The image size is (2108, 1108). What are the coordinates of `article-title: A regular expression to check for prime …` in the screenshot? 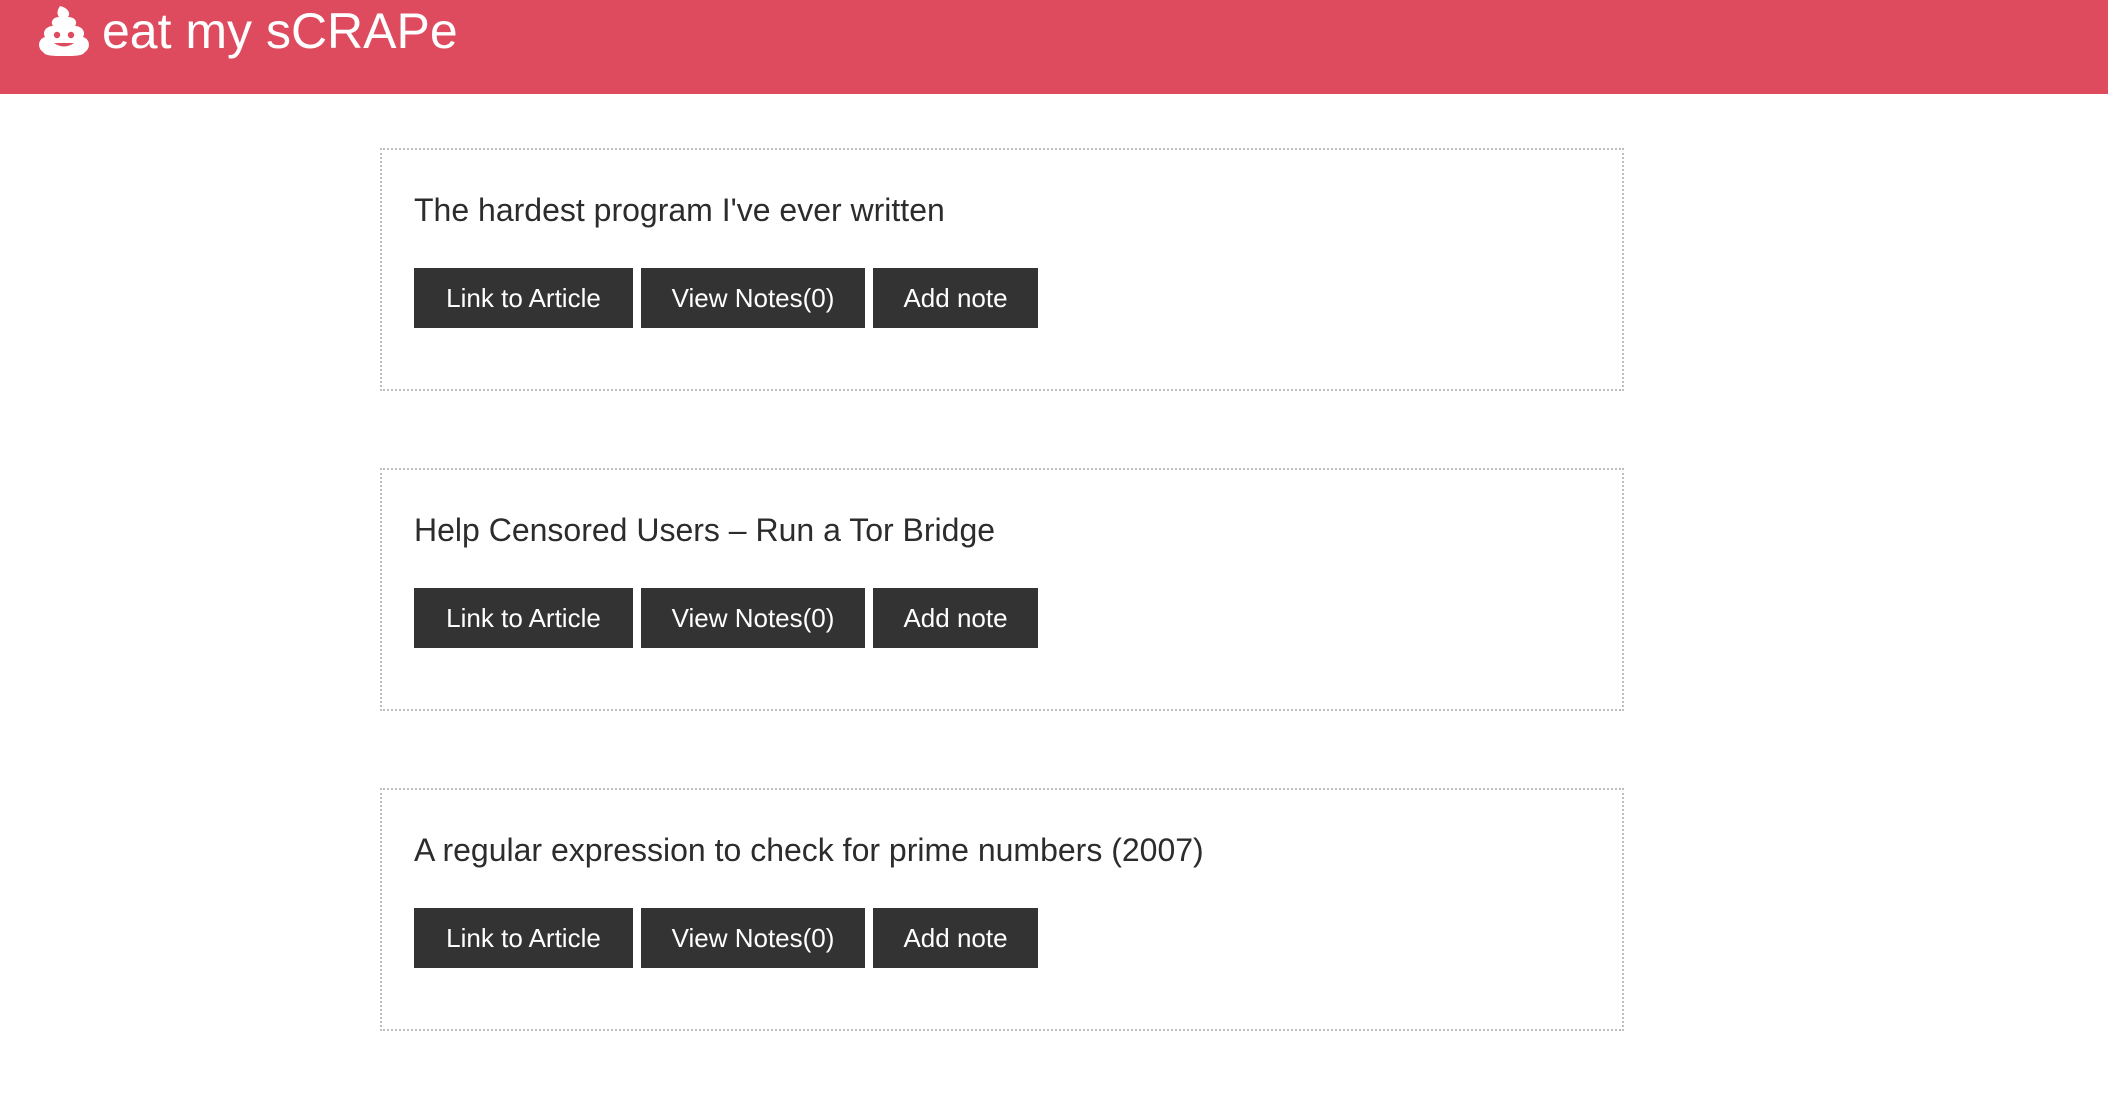 It's located at (809, 850).